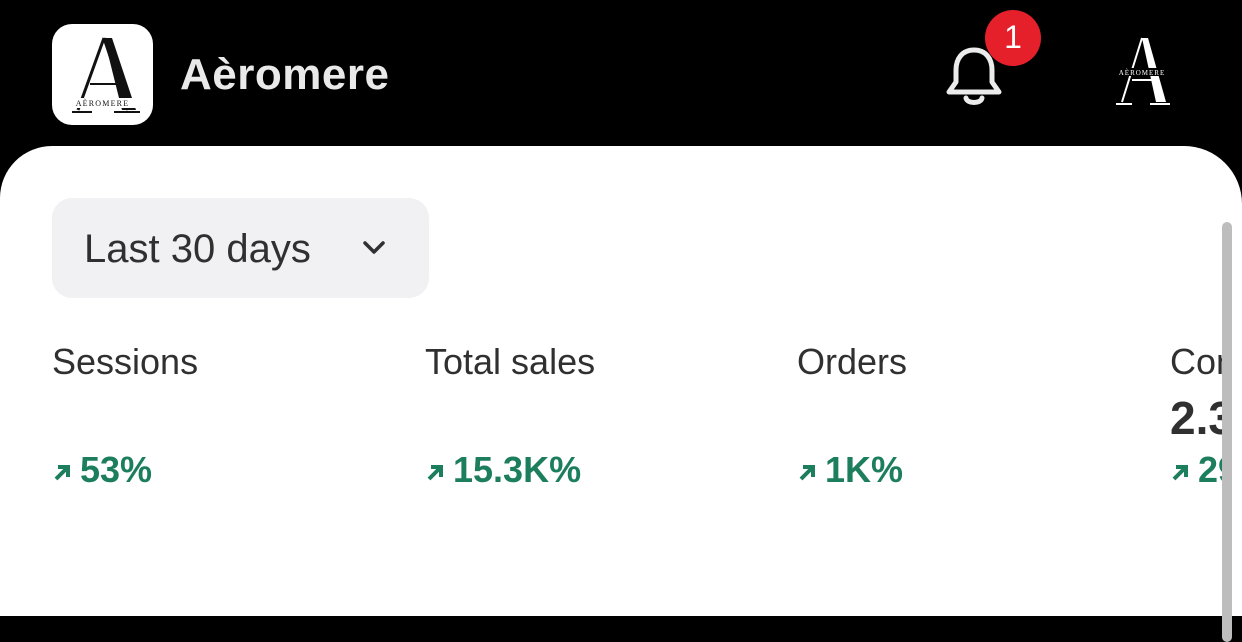 The width and height of the screenshot is (1242, 642). What do you see at coordinates (864, 469) in the screenshot?
I see `metric-trend-value: 1K%` at bounding box center [864, 469].